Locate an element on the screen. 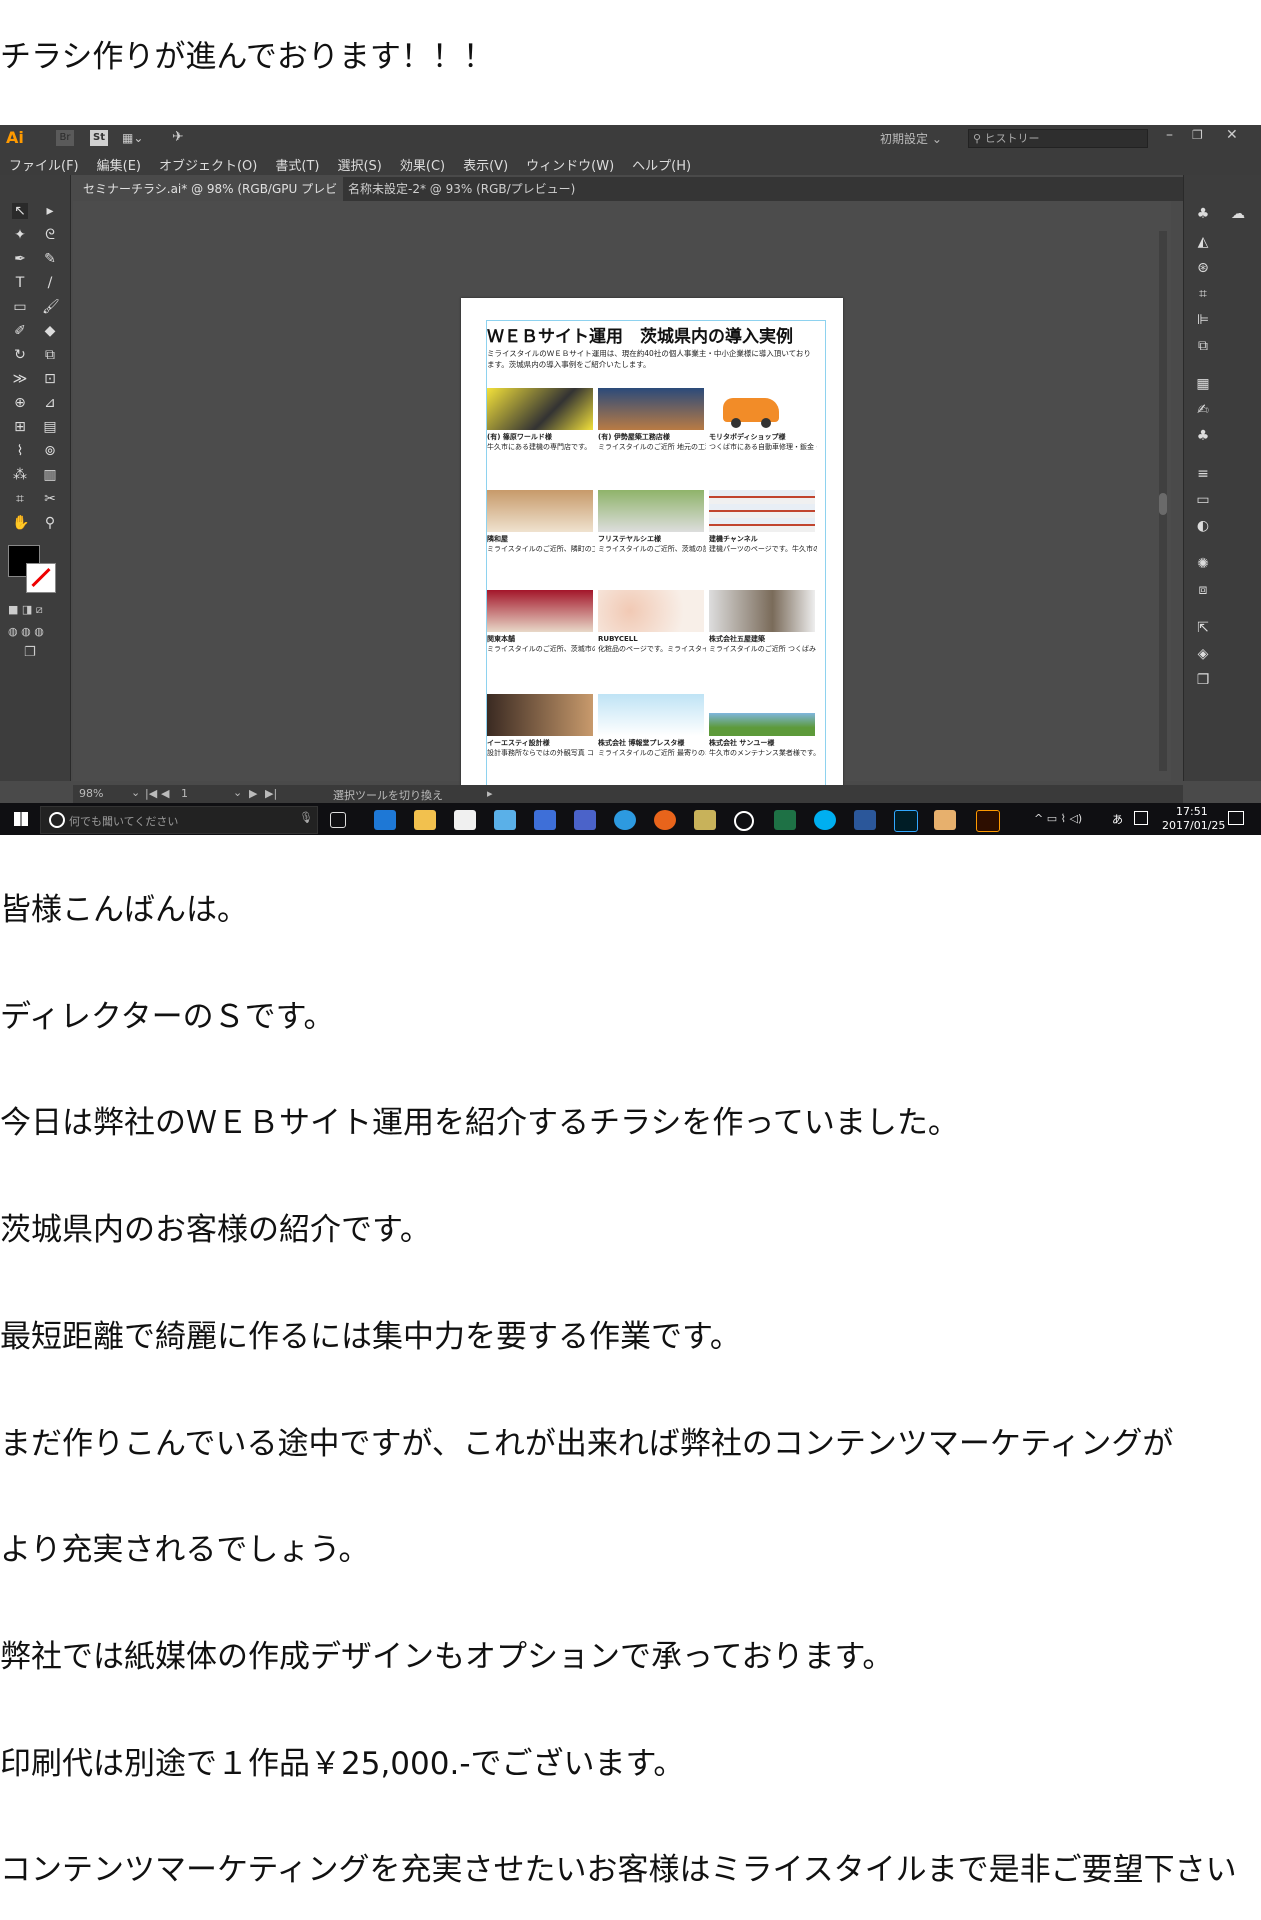 The image size is (1261, 1920). free-transform-icon: ⊡ is located at coordinates (50, 379).